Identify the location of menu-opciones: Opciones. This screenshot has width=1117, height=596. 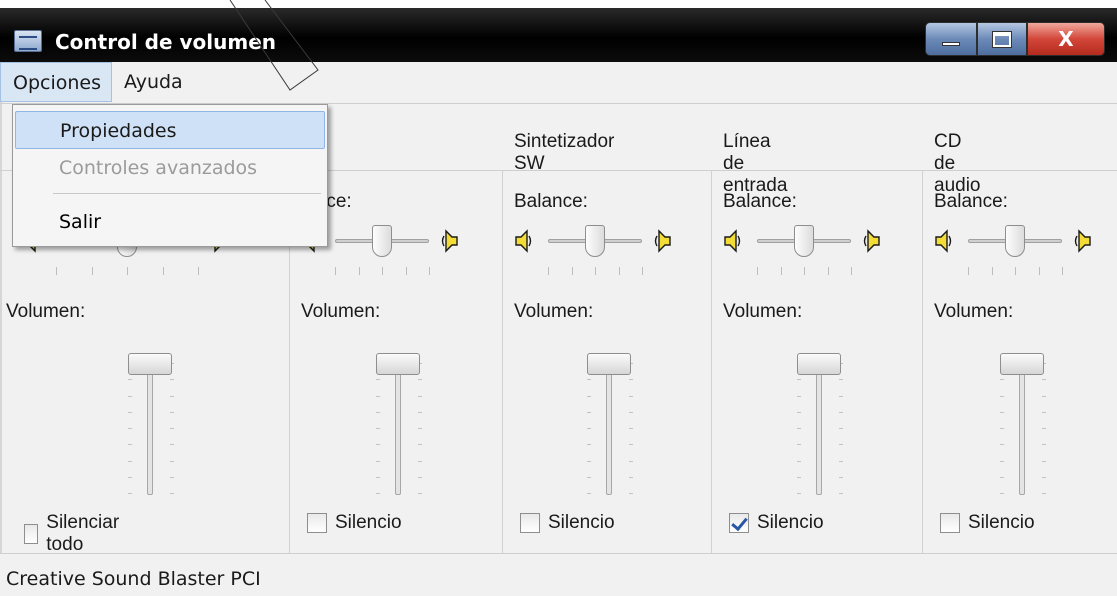
(56, 82).